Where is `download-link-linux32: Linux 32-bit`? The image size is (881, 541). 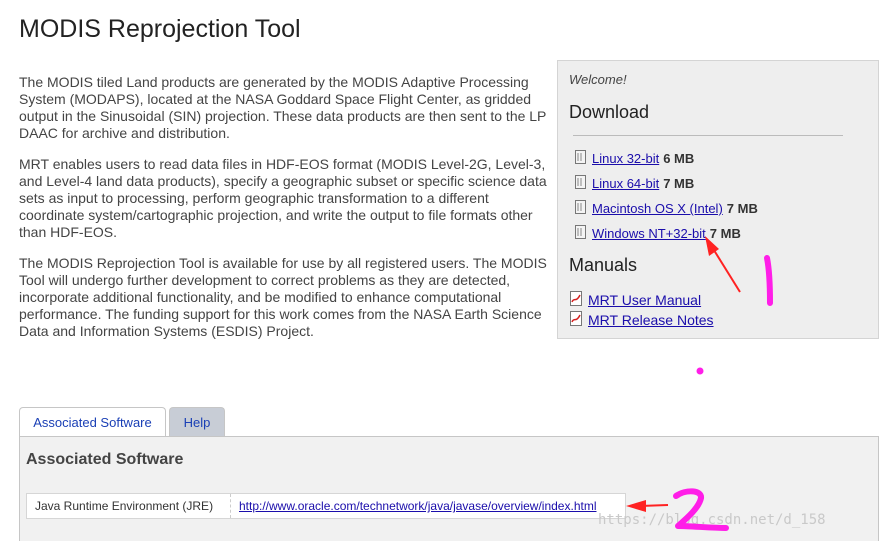 download-link-linux32: Linux 32-bit is located at coordinates (625, 158).